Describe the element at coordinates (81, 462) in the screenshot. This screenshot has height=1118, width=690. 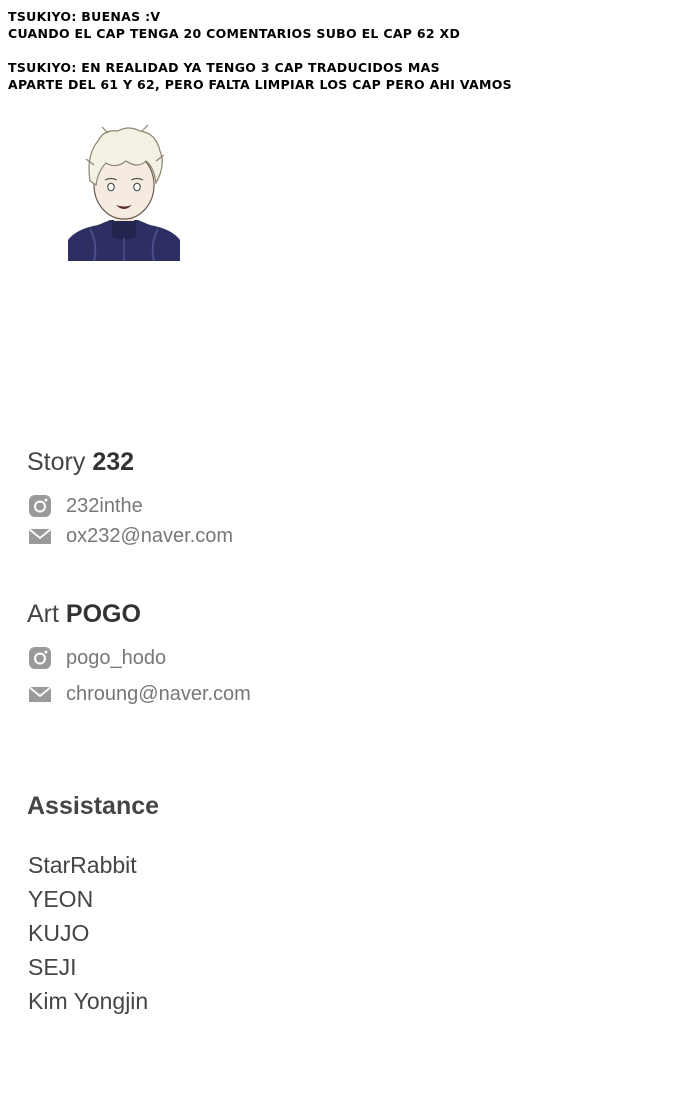
I see `story-credit-title: Story 232` at that location.